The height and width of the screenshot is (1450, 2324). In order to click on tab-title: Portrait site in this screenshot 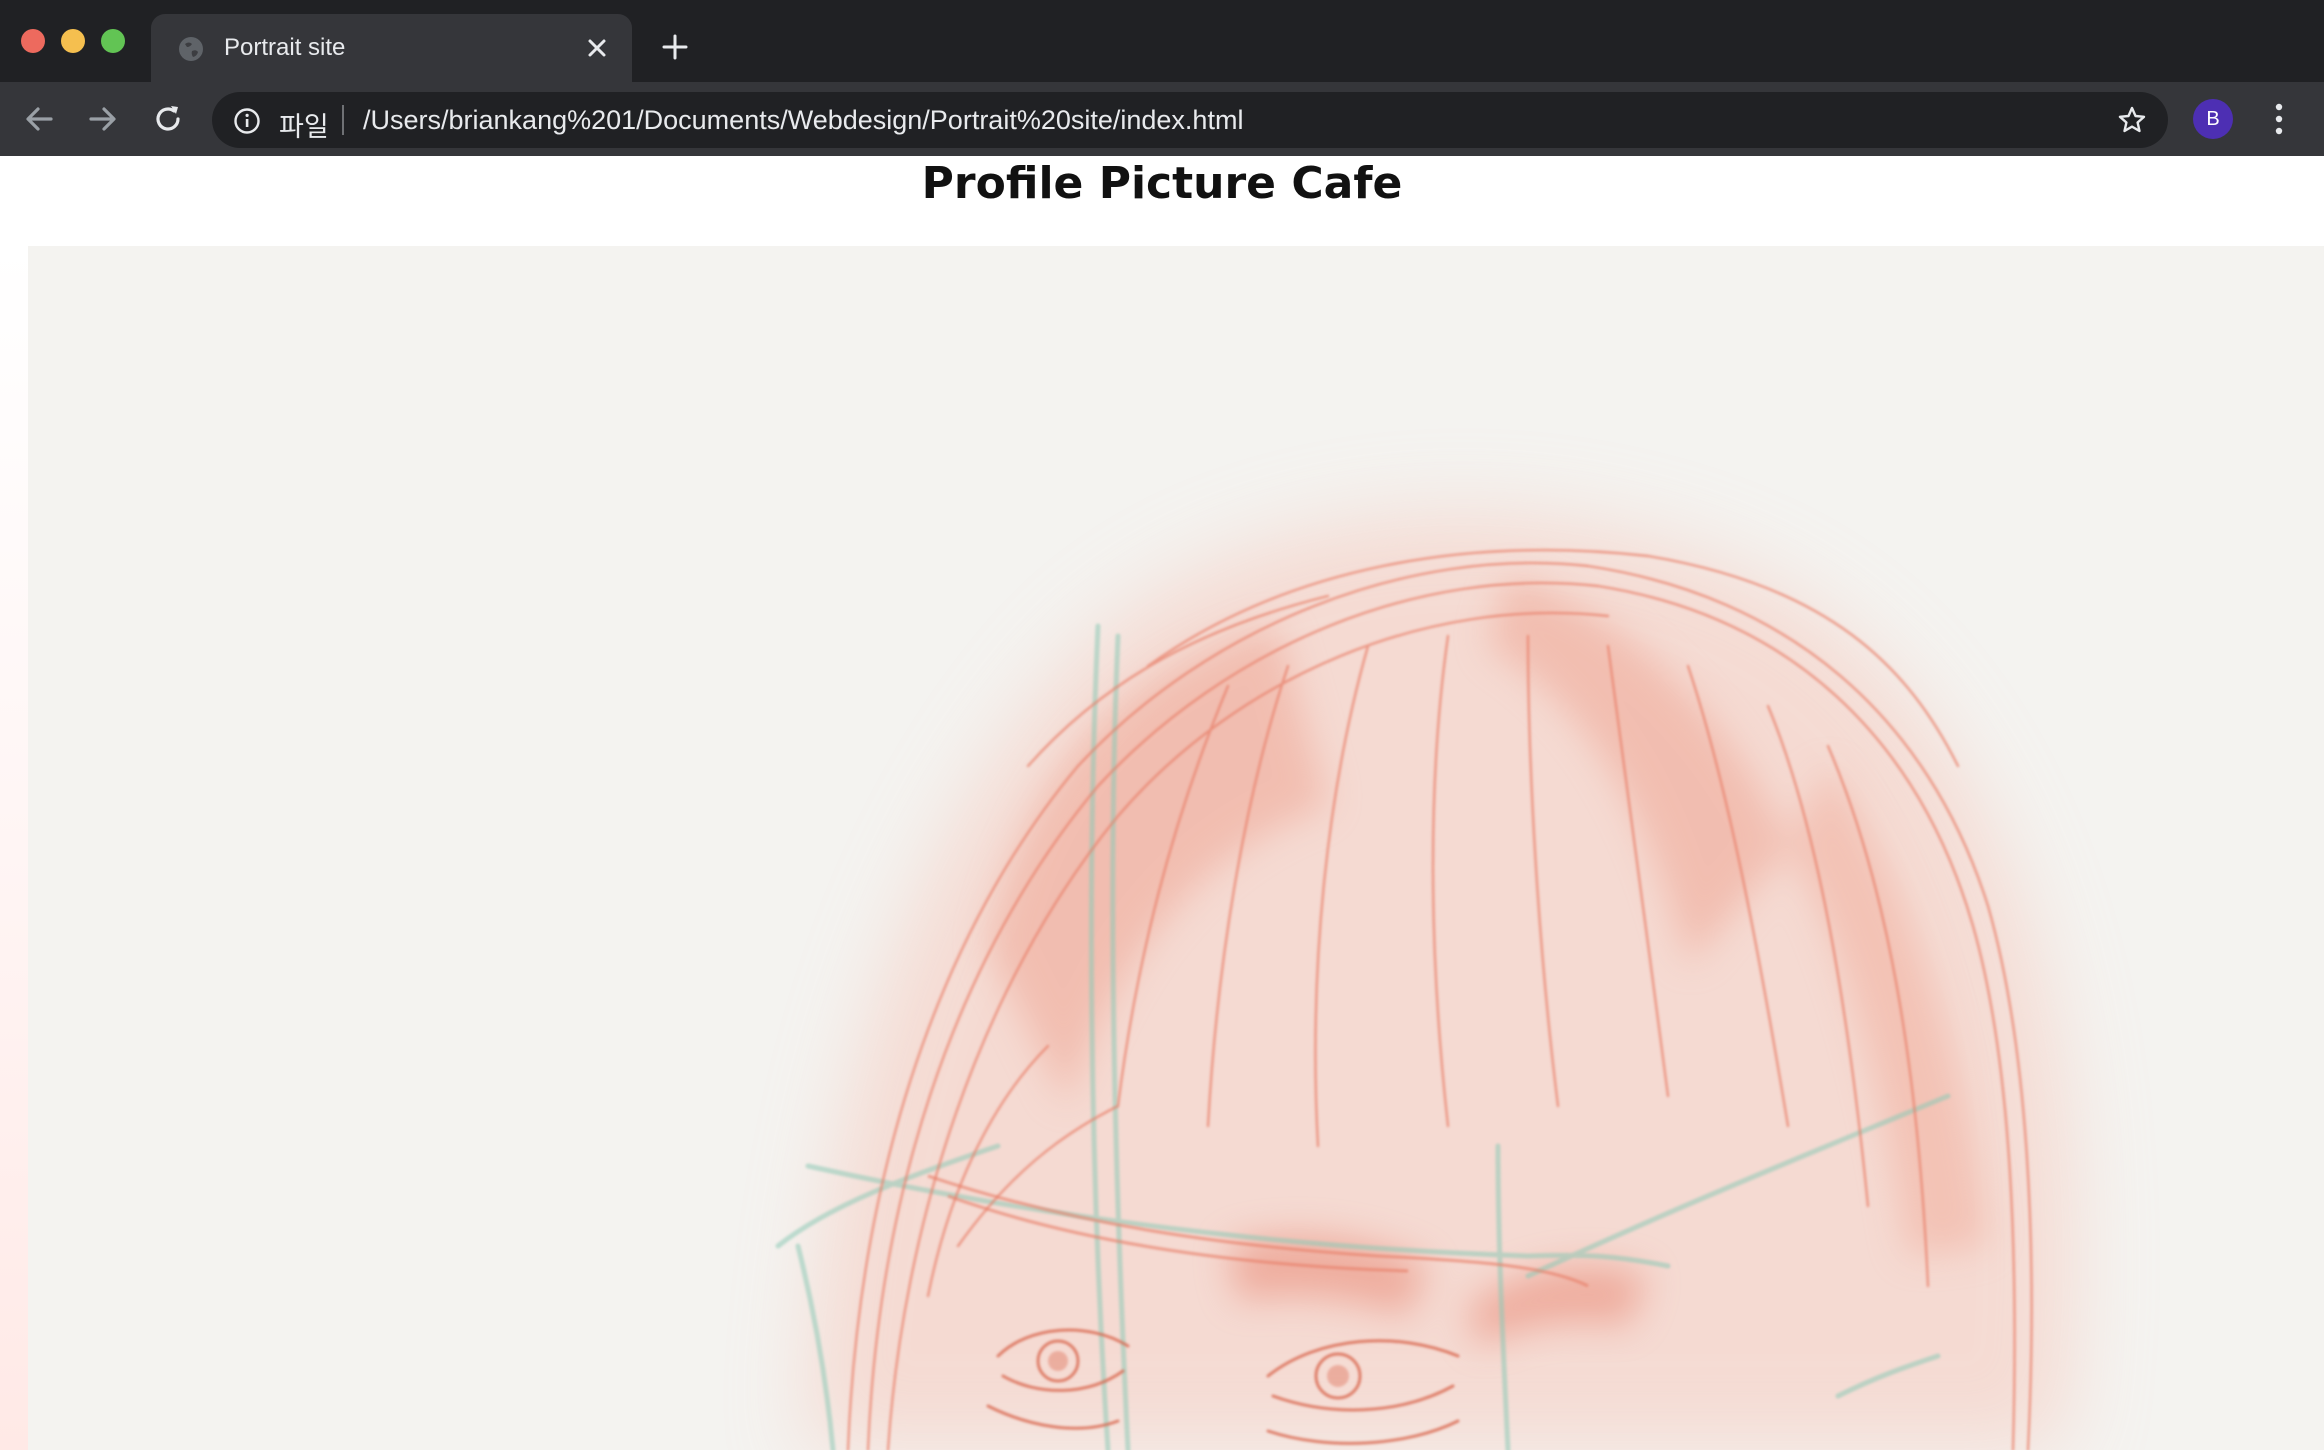, I will do `click(285, 47)`.